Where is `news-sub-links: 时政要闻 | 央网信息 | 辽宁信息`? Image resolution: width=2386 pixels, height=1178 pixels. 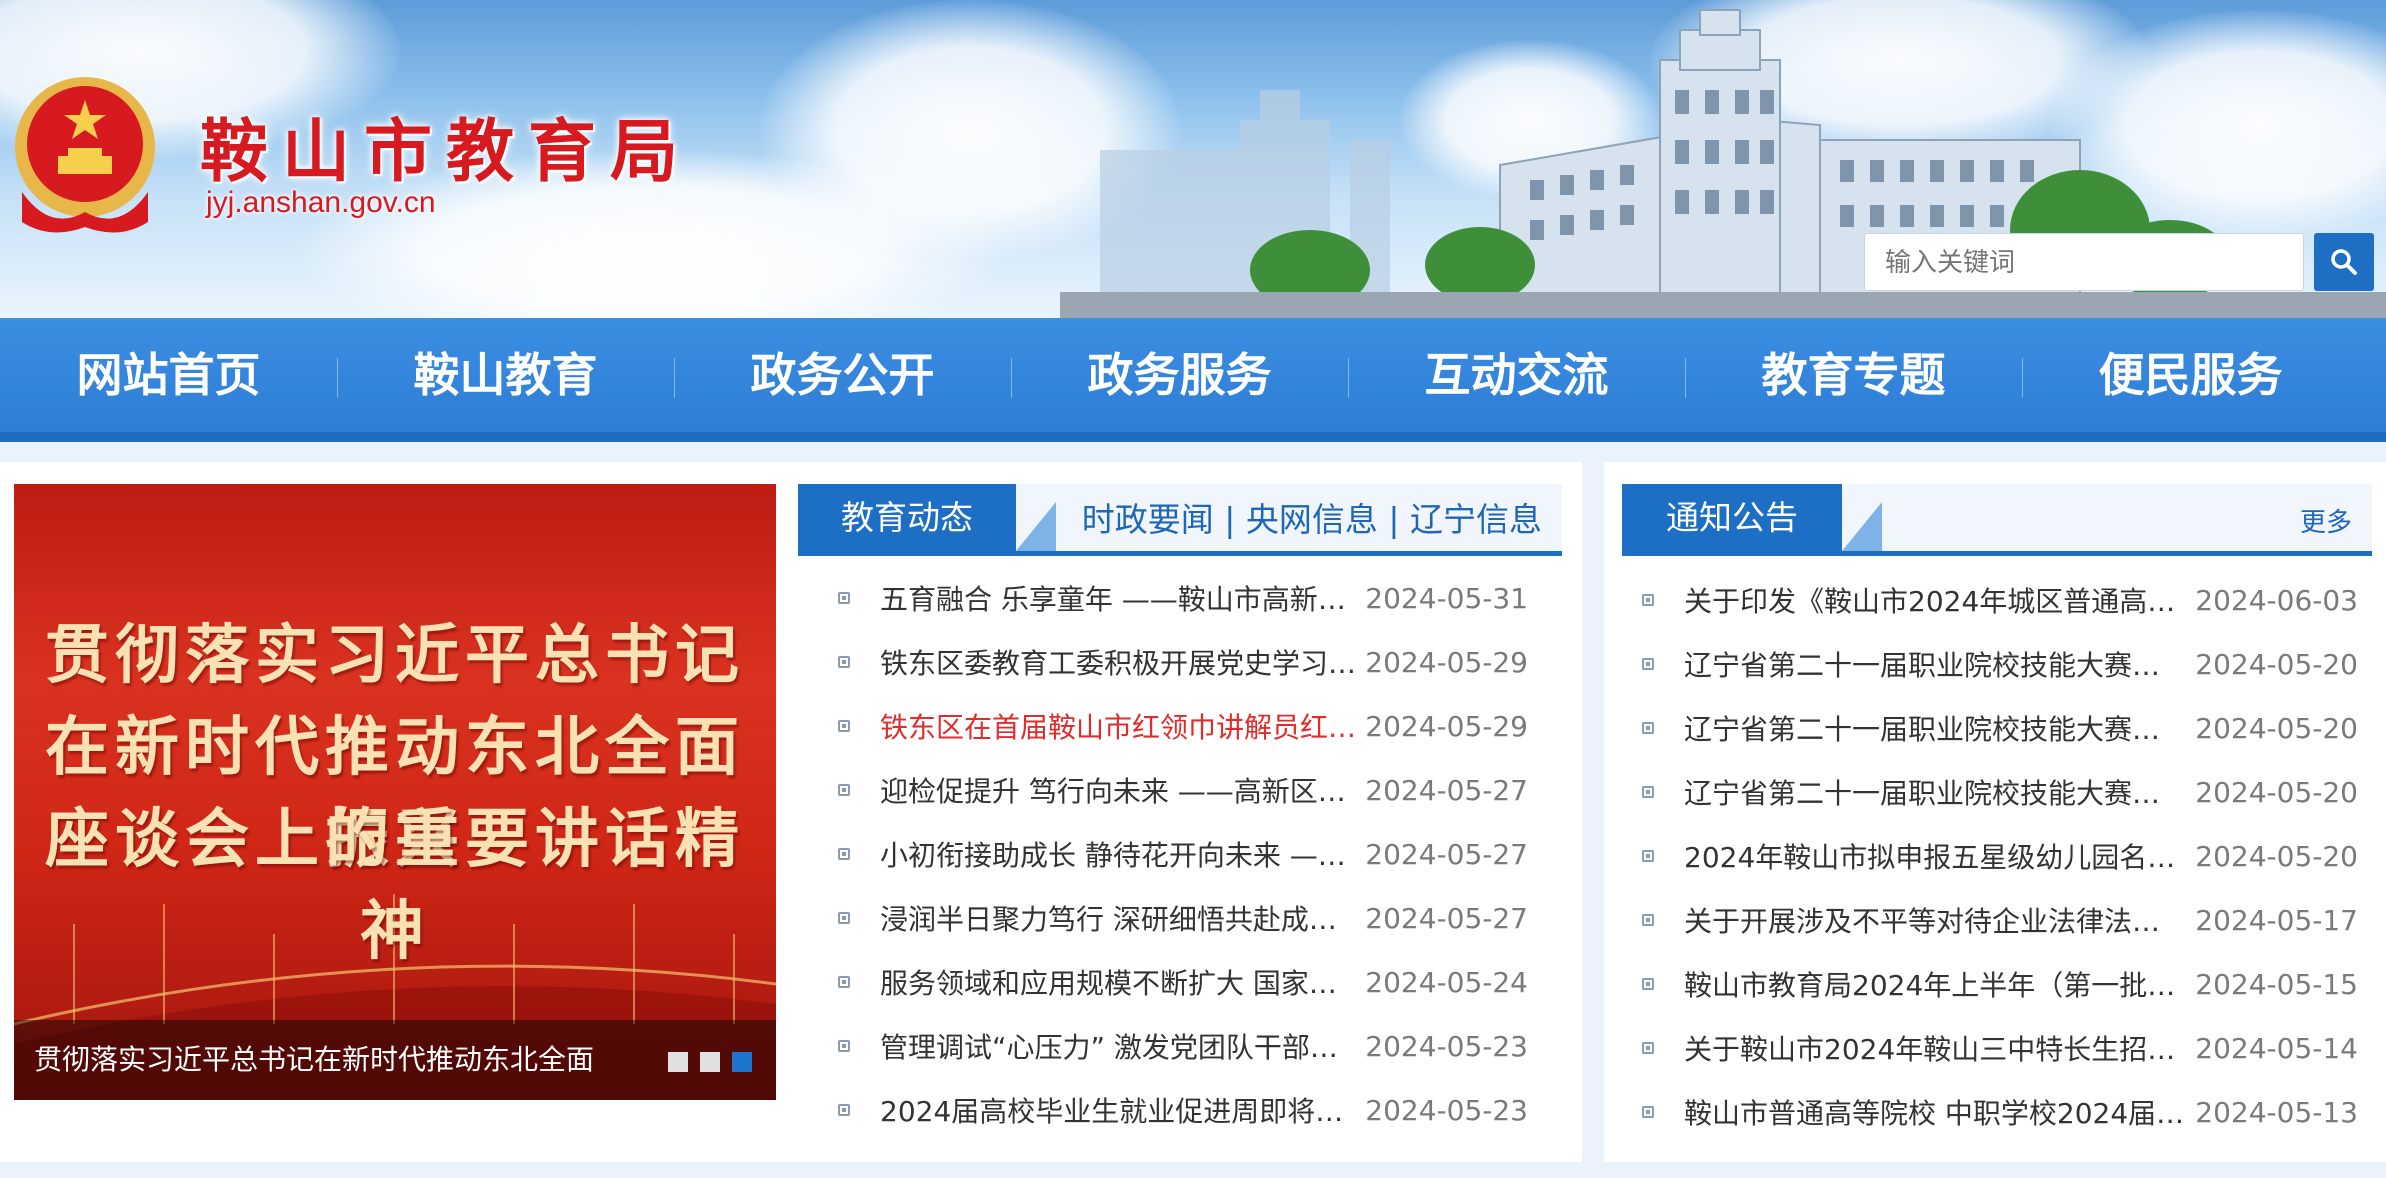
news-sub-links: 时政要闻 | 央网信息 | 辽宁信息 is located at coordinates (1312, 520).